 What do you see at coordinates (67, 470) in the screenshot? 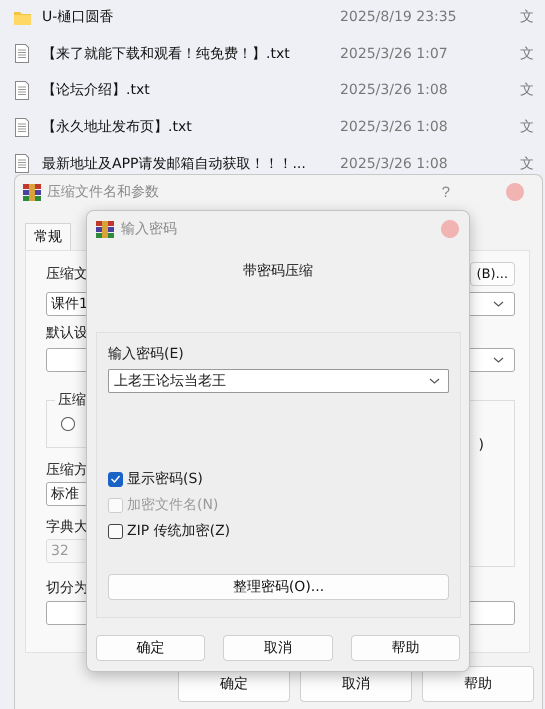
I see `field-label: 压缩方` at bounding box center [67, 470].